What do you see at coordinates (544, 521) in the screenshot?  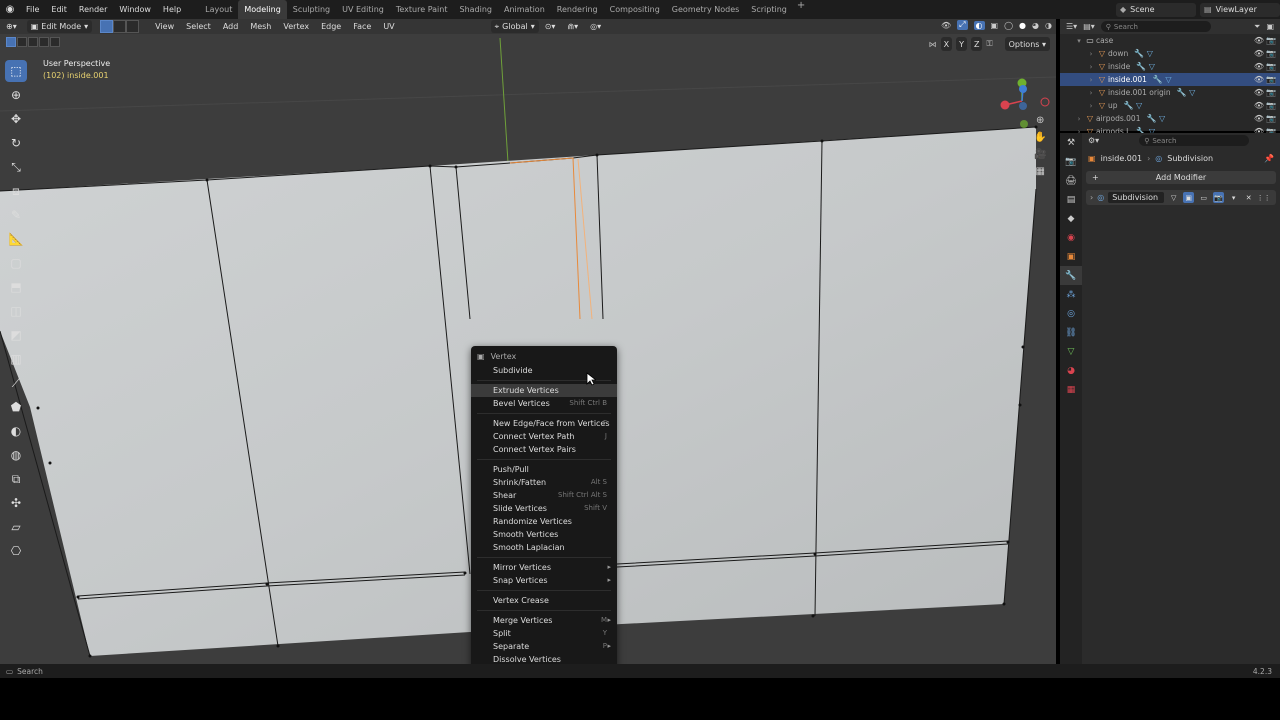 I see `menu-item-randomize-vertices: Randomize Vertices` at bounding box center [544, 521].